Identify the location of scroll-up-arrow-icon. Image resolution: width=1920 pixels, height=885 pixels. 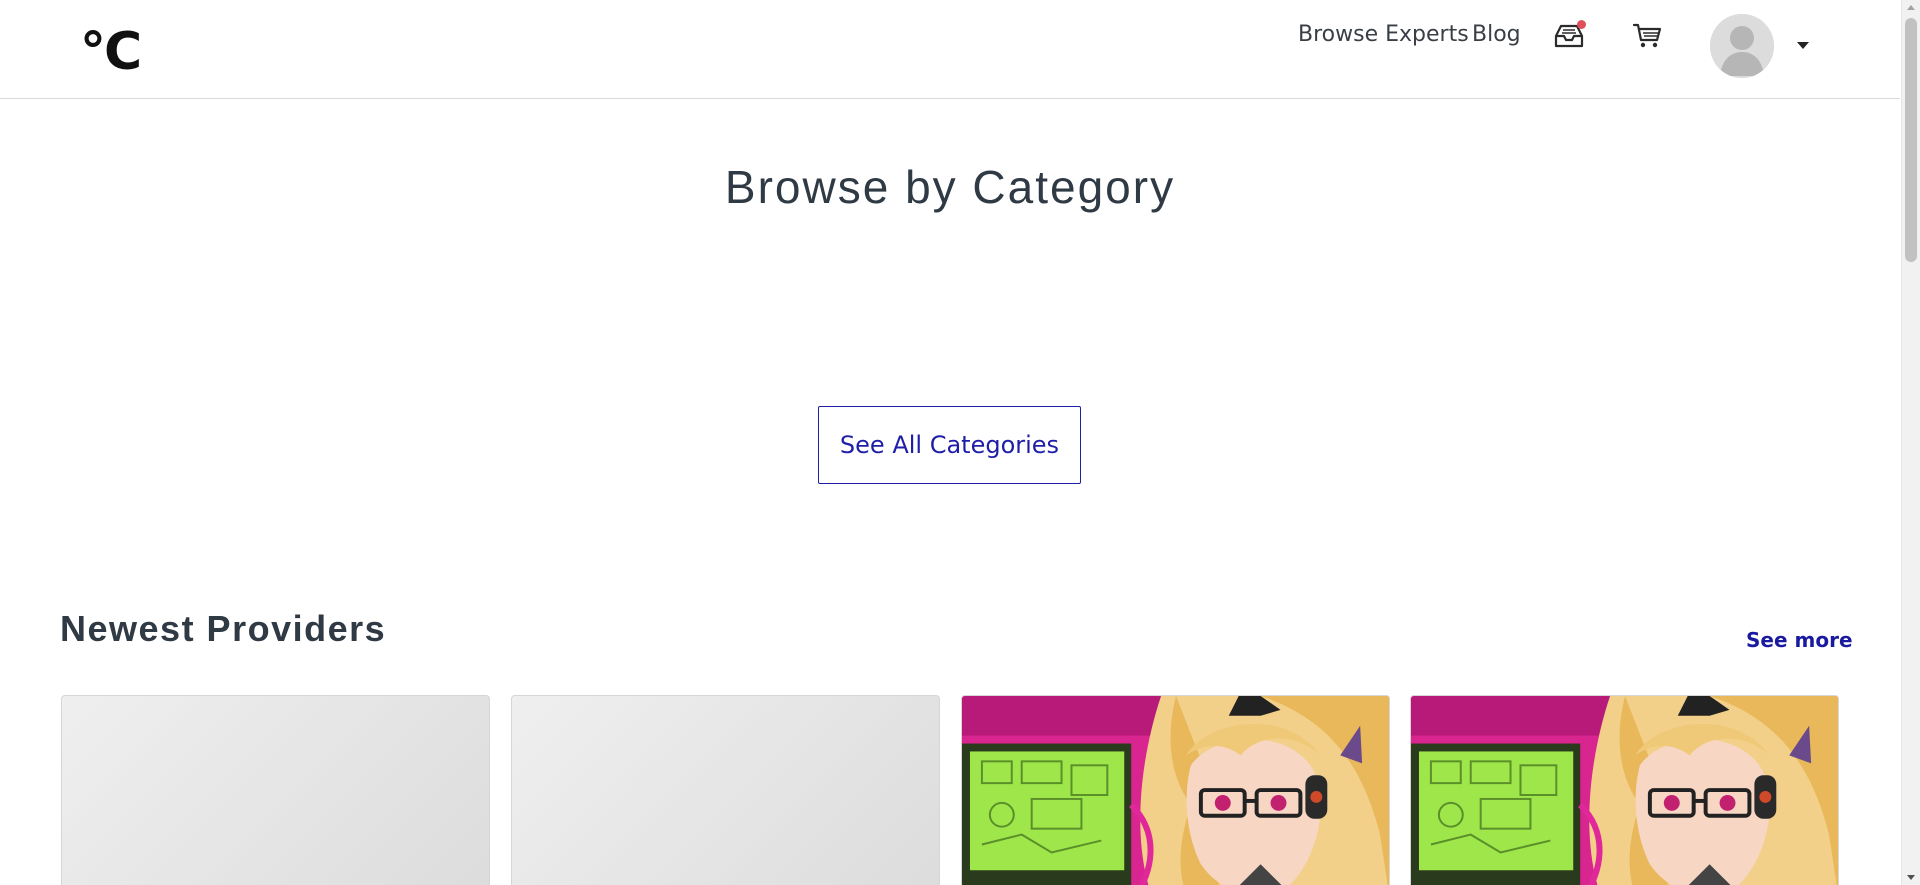
(1911, 7).